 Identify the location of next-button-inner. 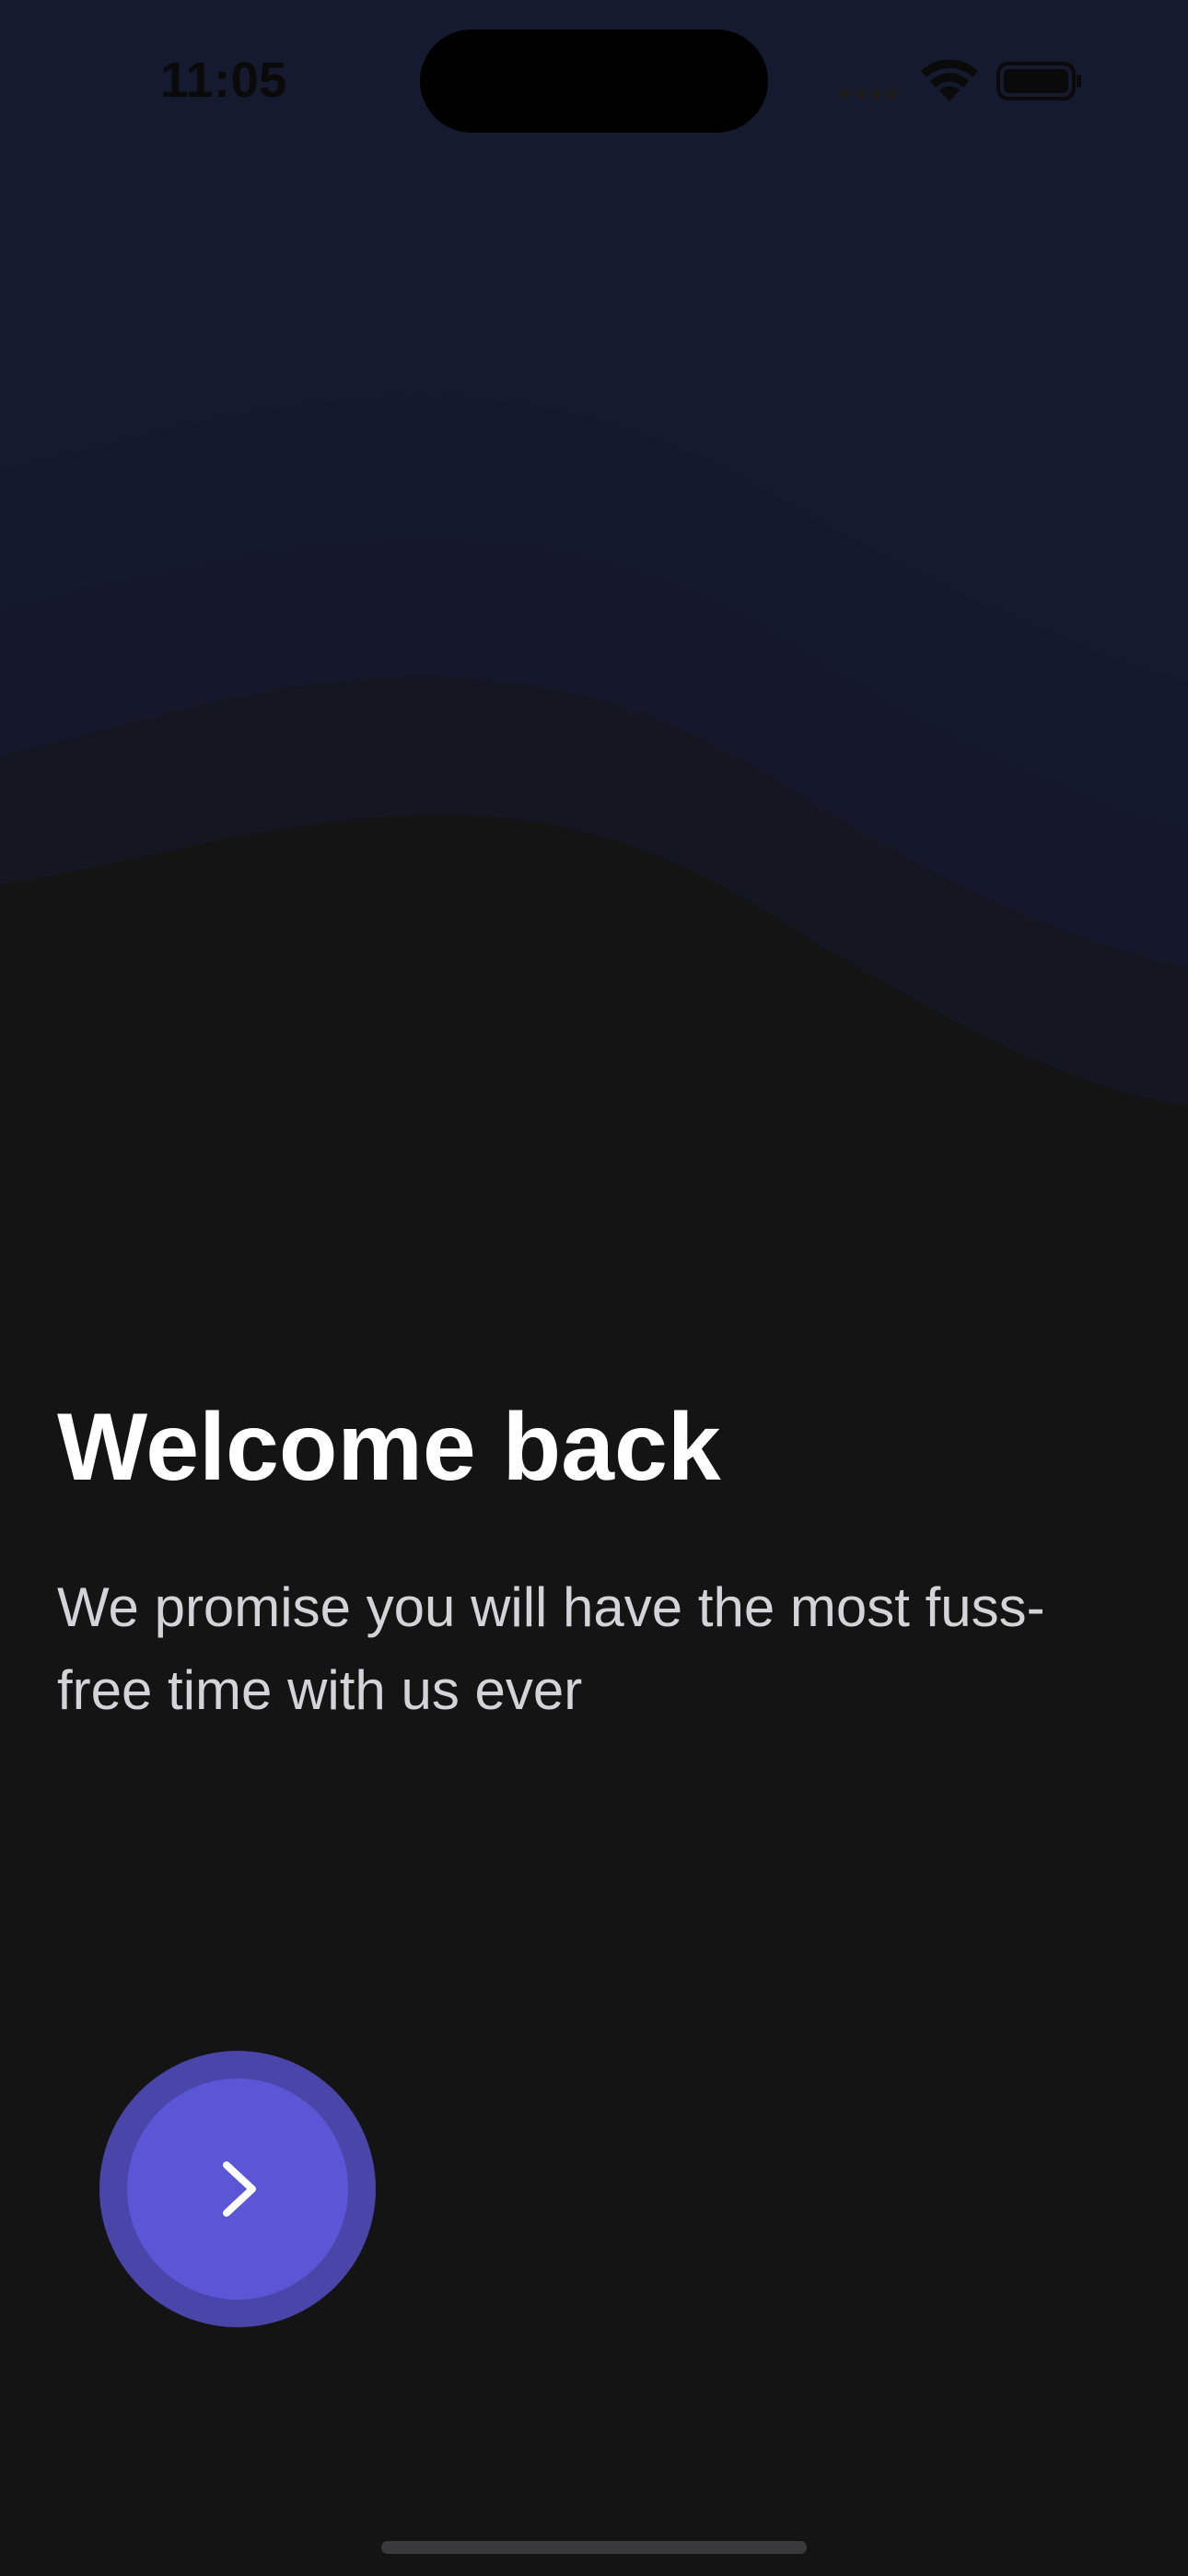
(237, 2189).